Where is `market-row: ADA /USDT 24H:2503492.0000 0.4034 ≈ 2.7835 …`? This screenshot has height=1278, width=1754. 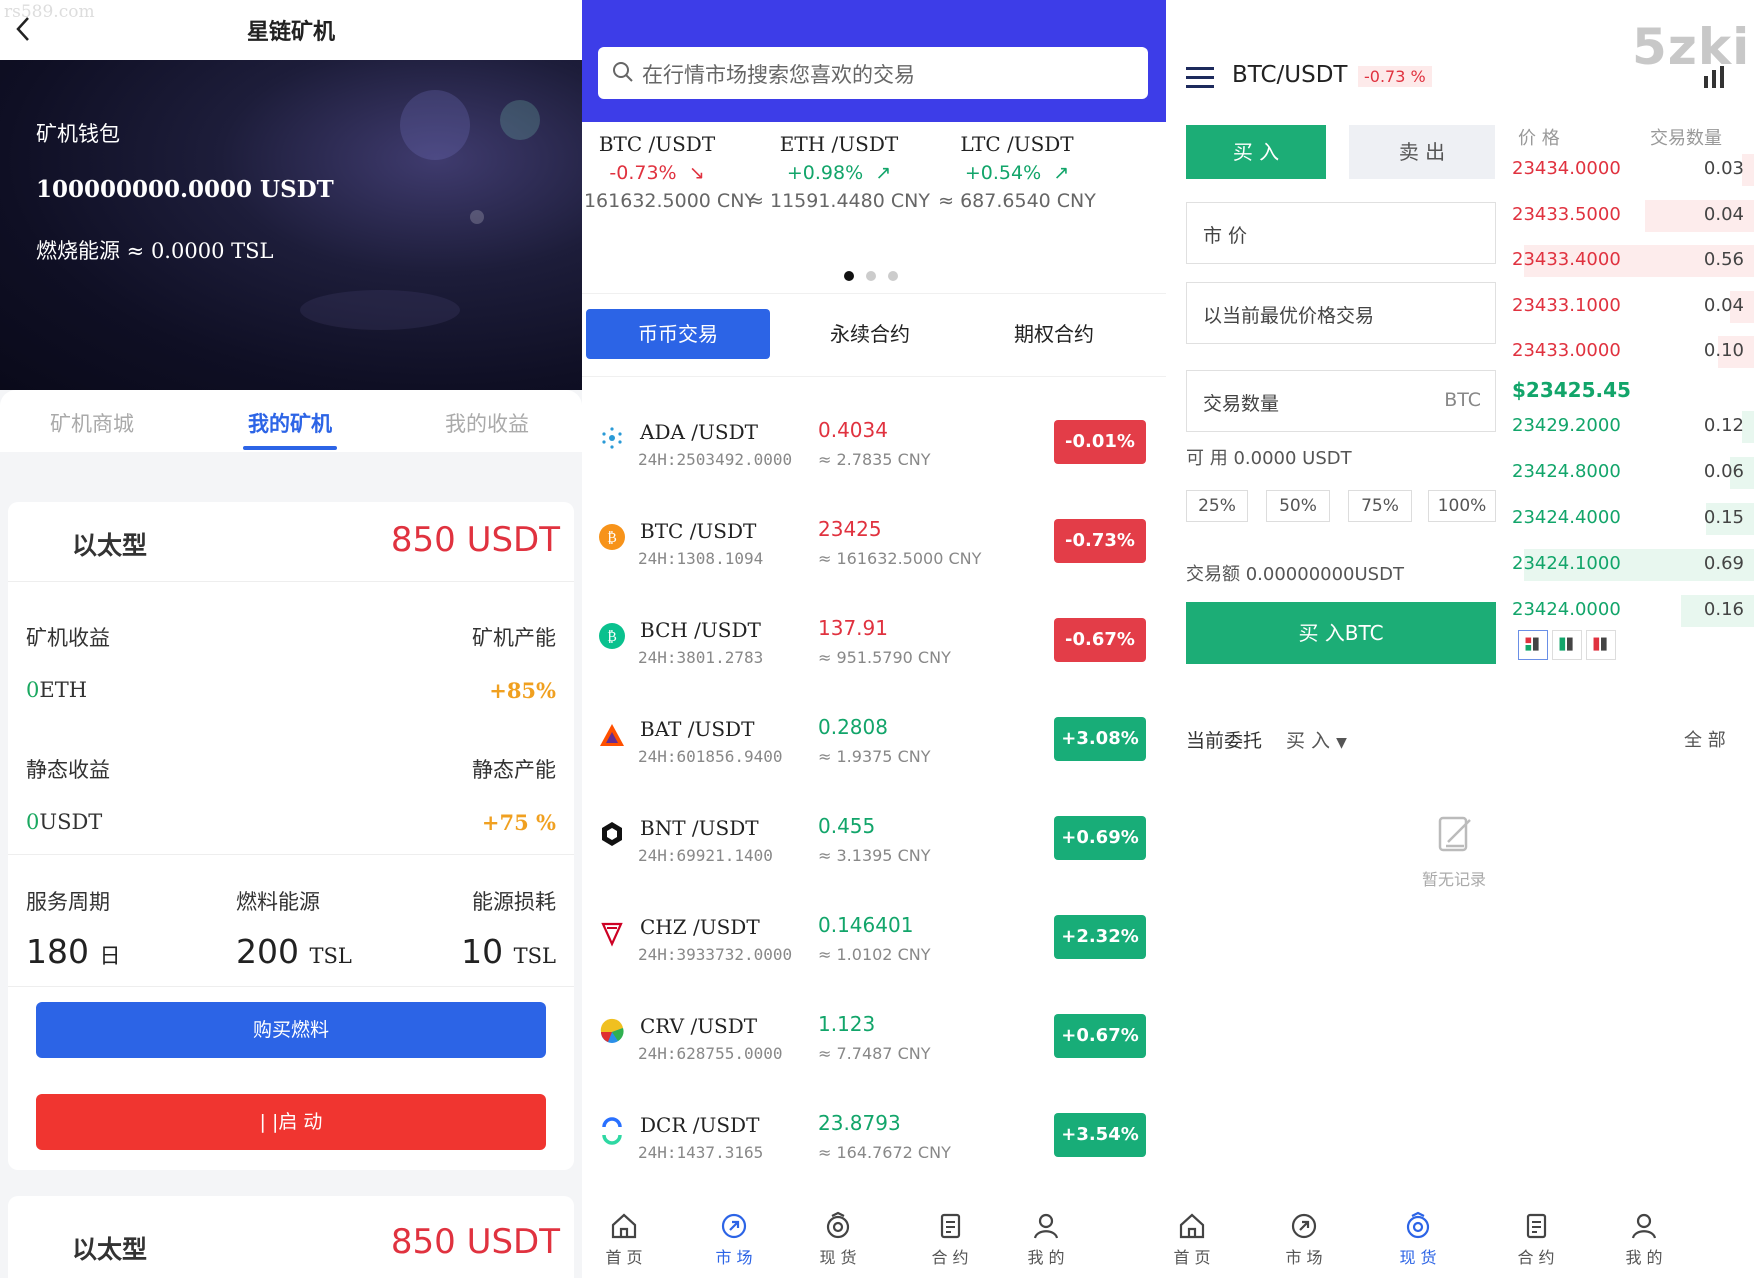
market-row: ADA /USDT 24H:2503492.0000 0.4034 ≈ 2.7835 … is located at coordinates (874, 455).